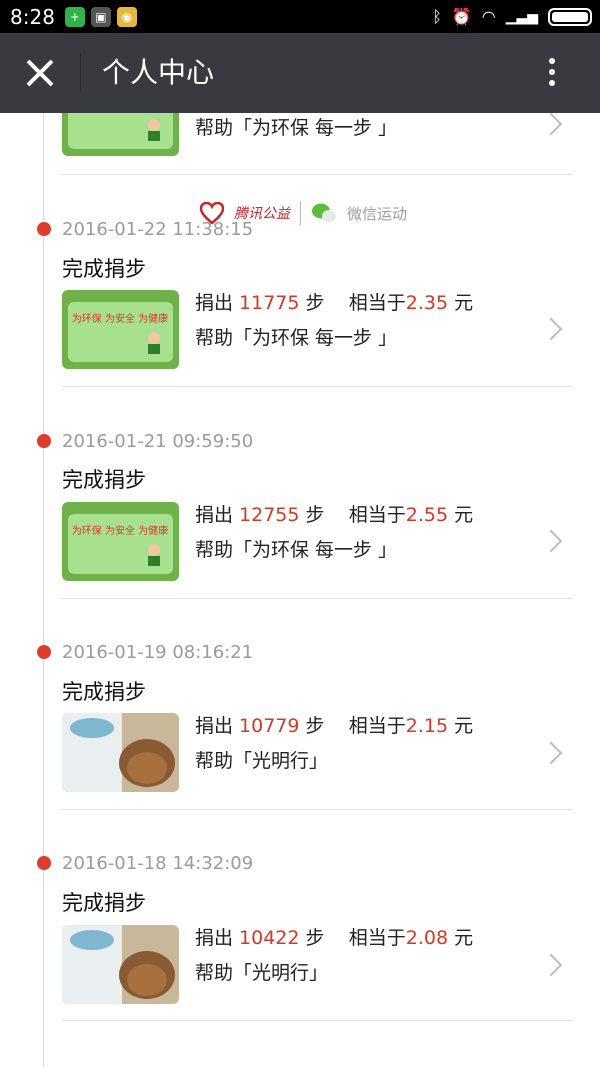 Image resolution: width=600 pixels, height=1067 pixels. What do you see at coordinates (334, 938) in the screenshot?
I see `donation-summary: 捐出 10422 步 相当于2.08 元` at bounding box center [334, 938].